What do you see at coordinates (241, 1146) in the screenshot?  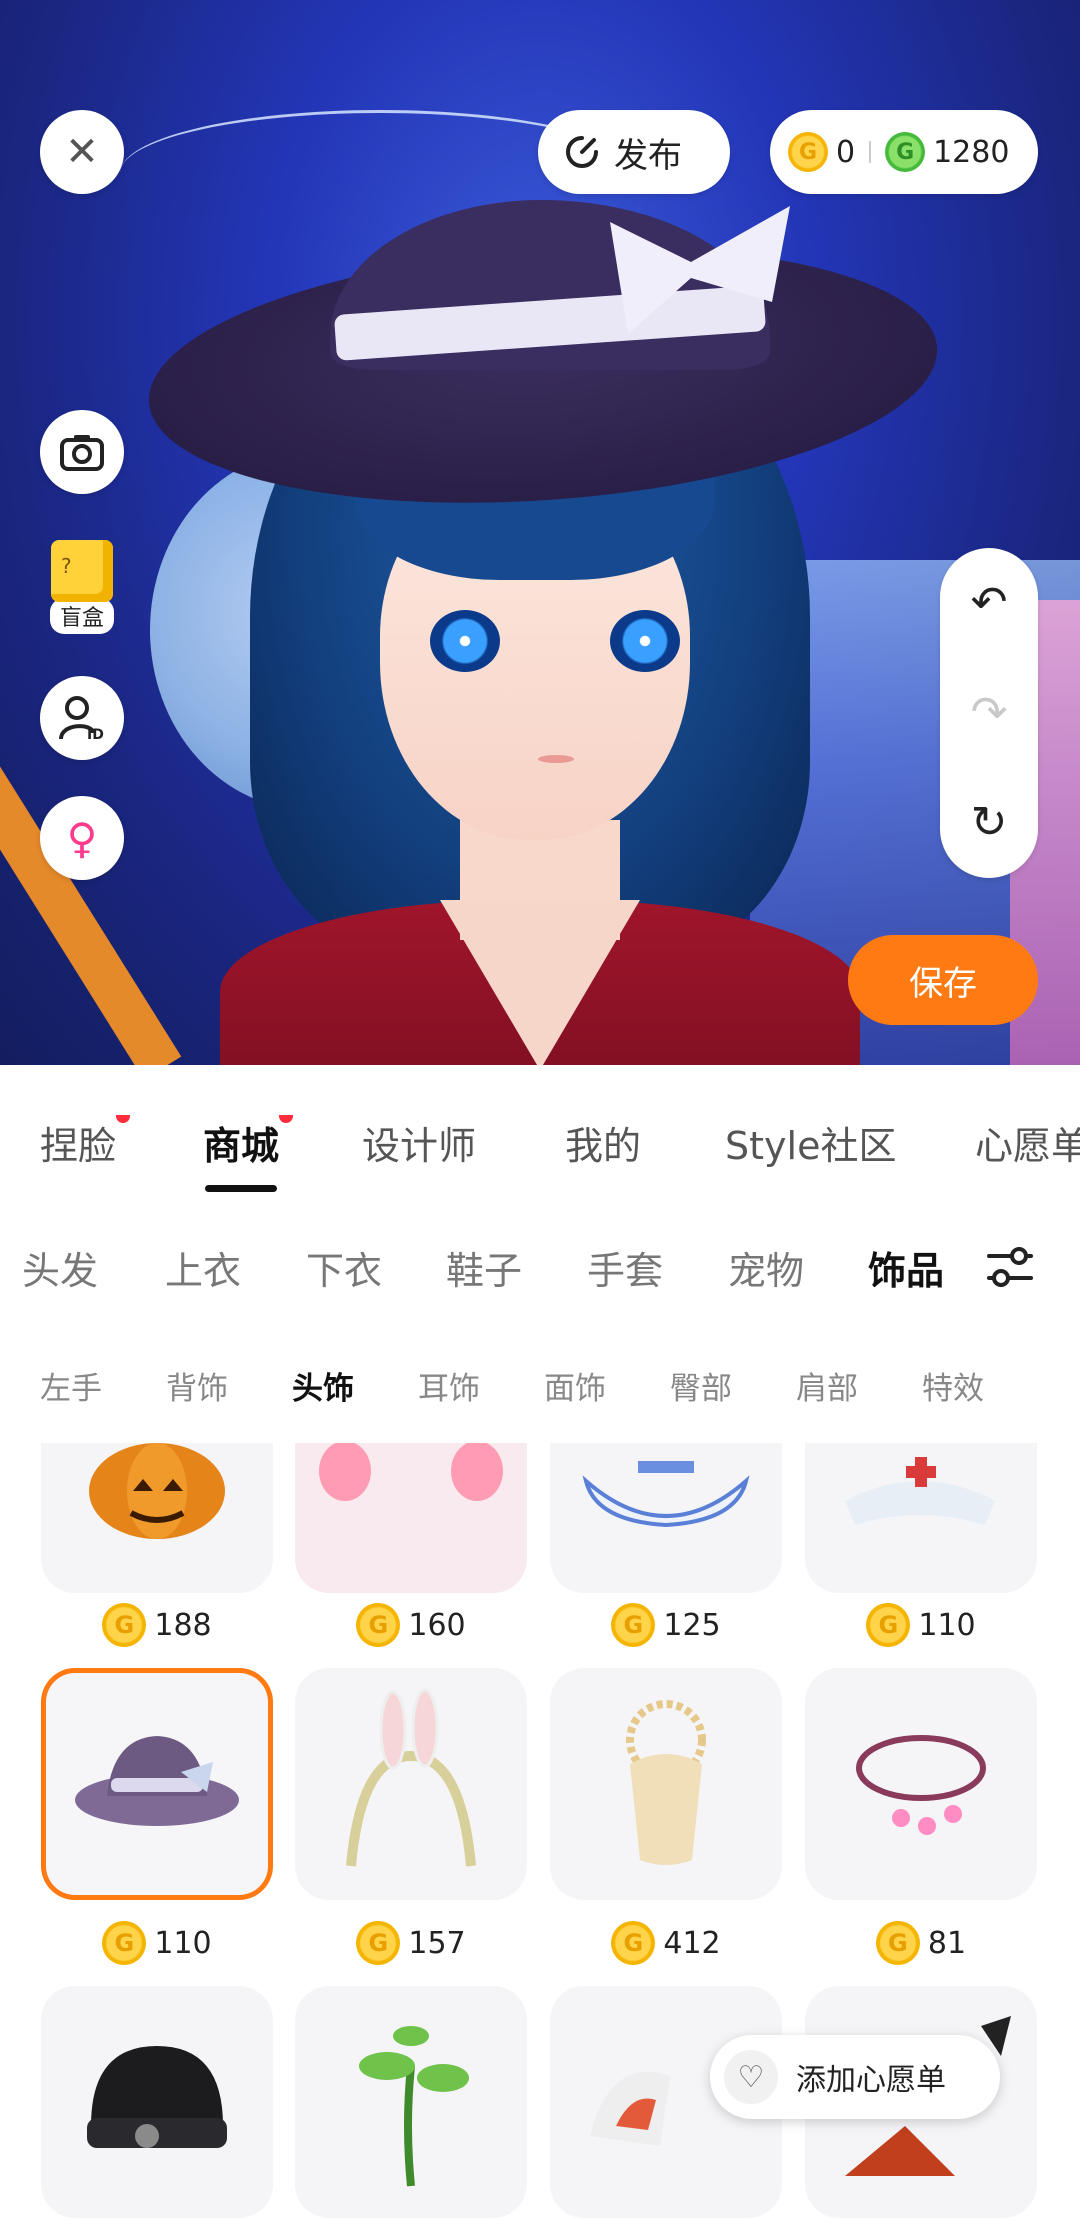 I see `tab-label: 商城` at bounding box center [241, 1146].